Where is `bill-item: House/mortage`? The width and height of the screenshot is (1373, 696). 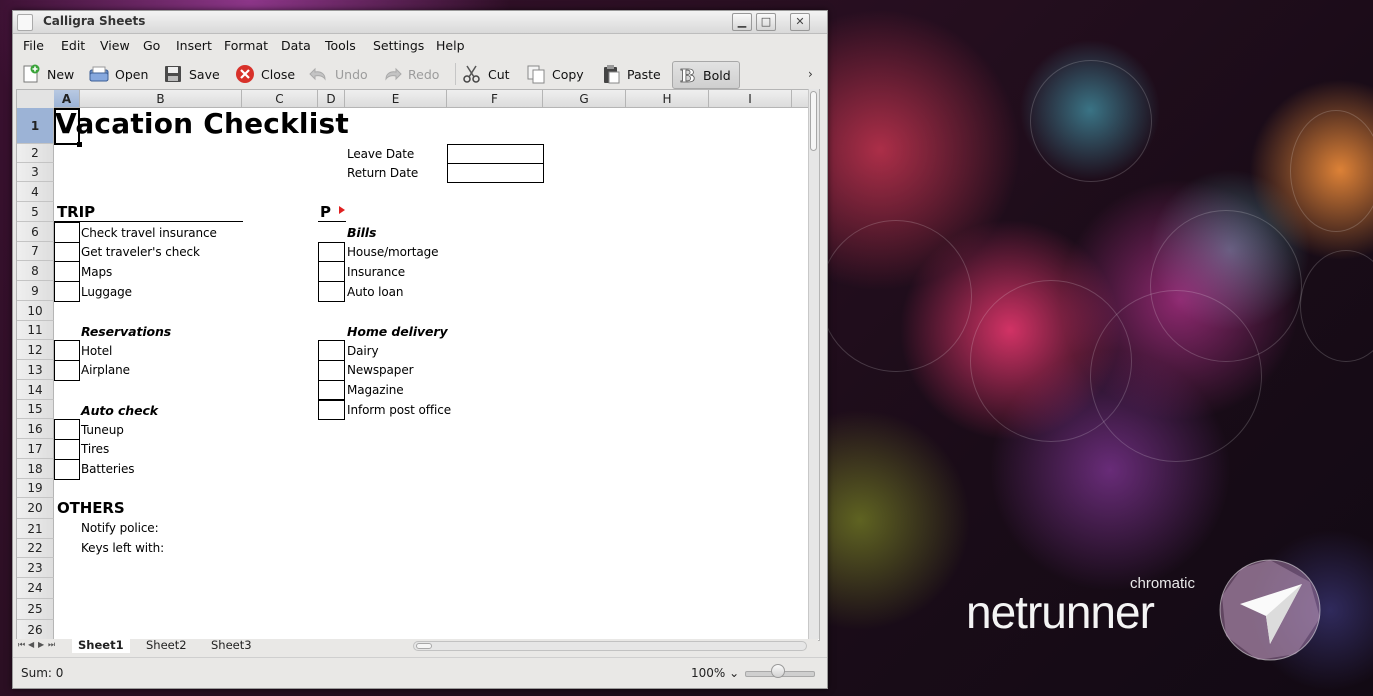
bill-item: House/mortage is located at coordinates (393, 252).